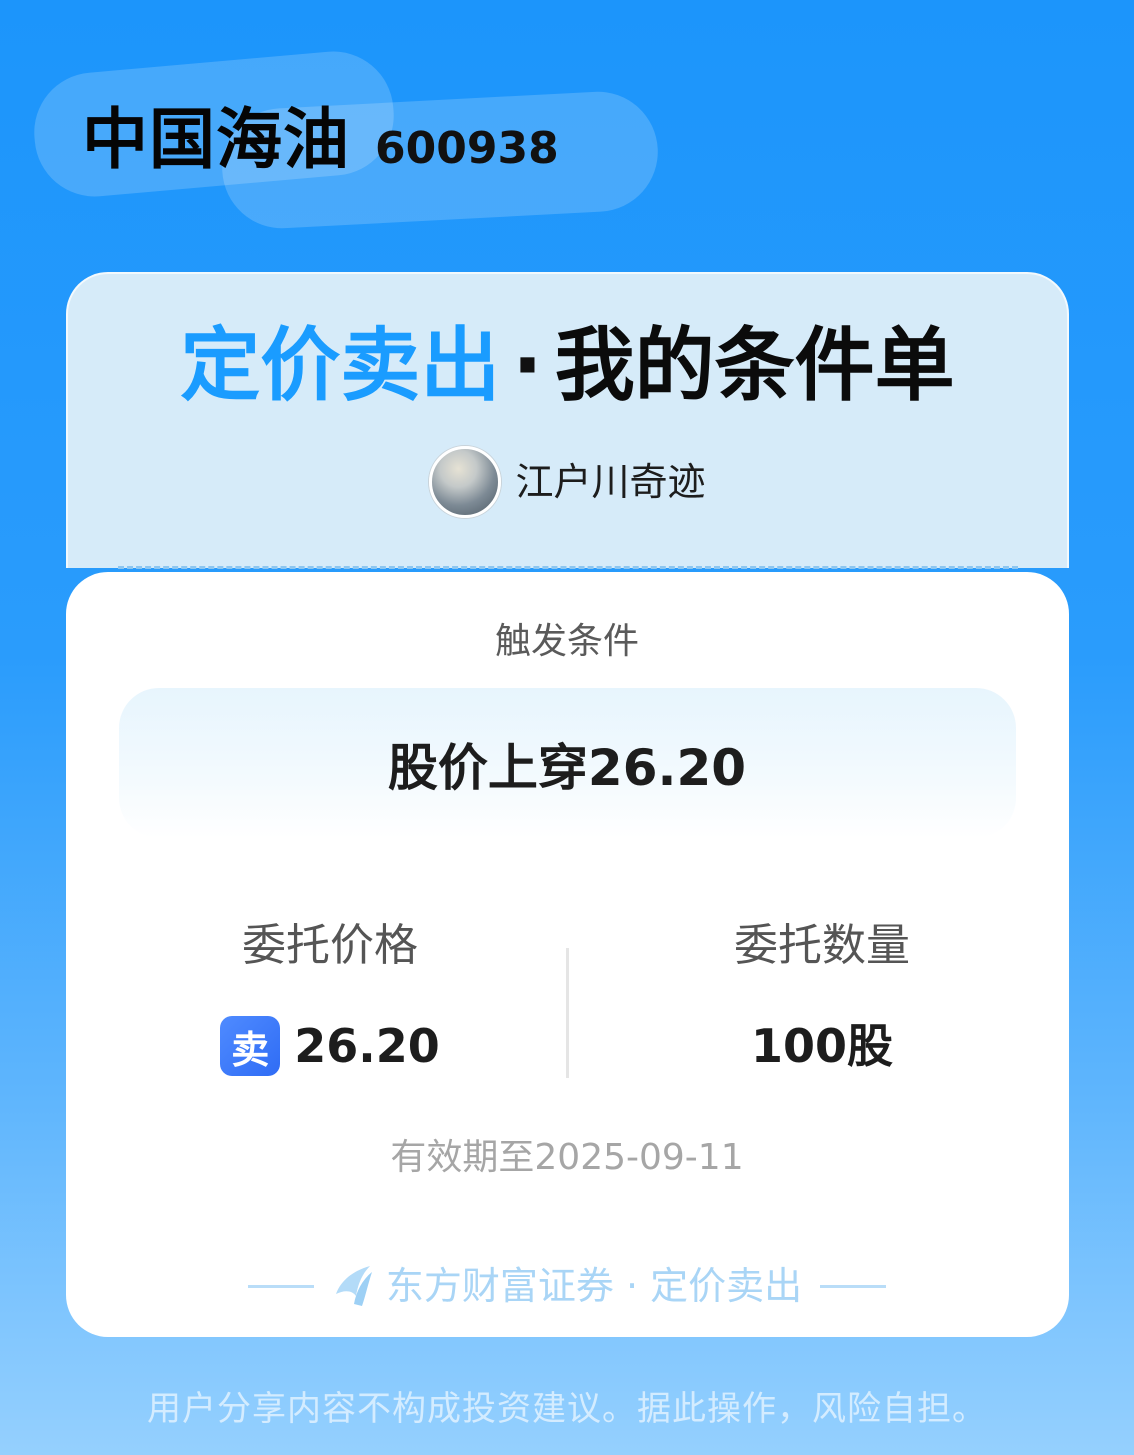 This screenshot has width=1134, height=1455. Describe the element at coordinates (568, 567) in the screenshot. I see `dashed-divider` at that location.